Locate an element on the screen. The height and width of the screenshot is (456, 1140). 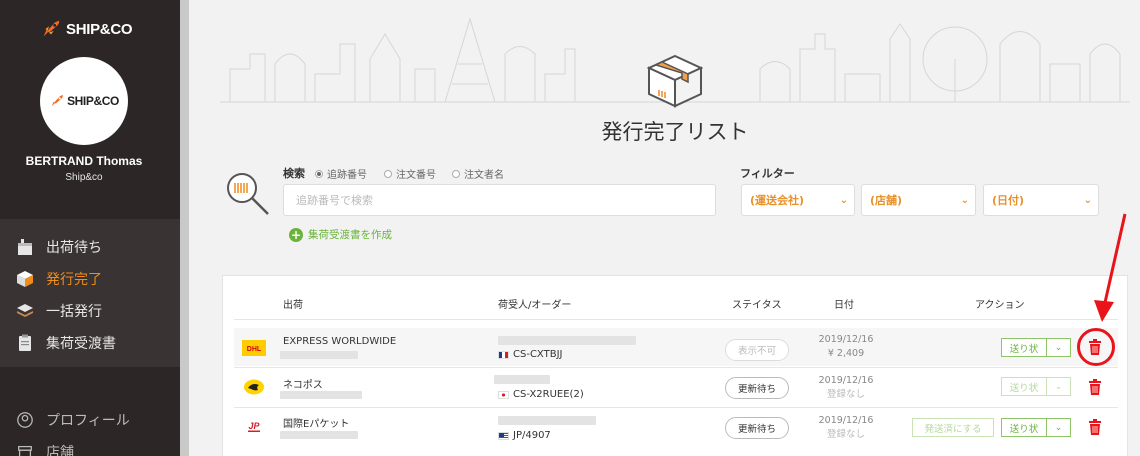
table-row is located at coordinates (676, 347).